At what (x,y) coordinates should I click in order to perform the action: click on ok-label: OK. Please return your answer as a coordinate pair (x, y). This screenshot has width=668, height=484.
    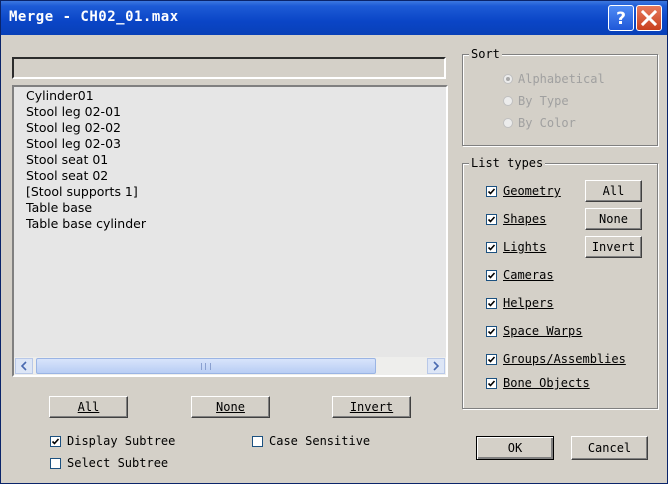
    Looking at the image, I should click on (515, 448).